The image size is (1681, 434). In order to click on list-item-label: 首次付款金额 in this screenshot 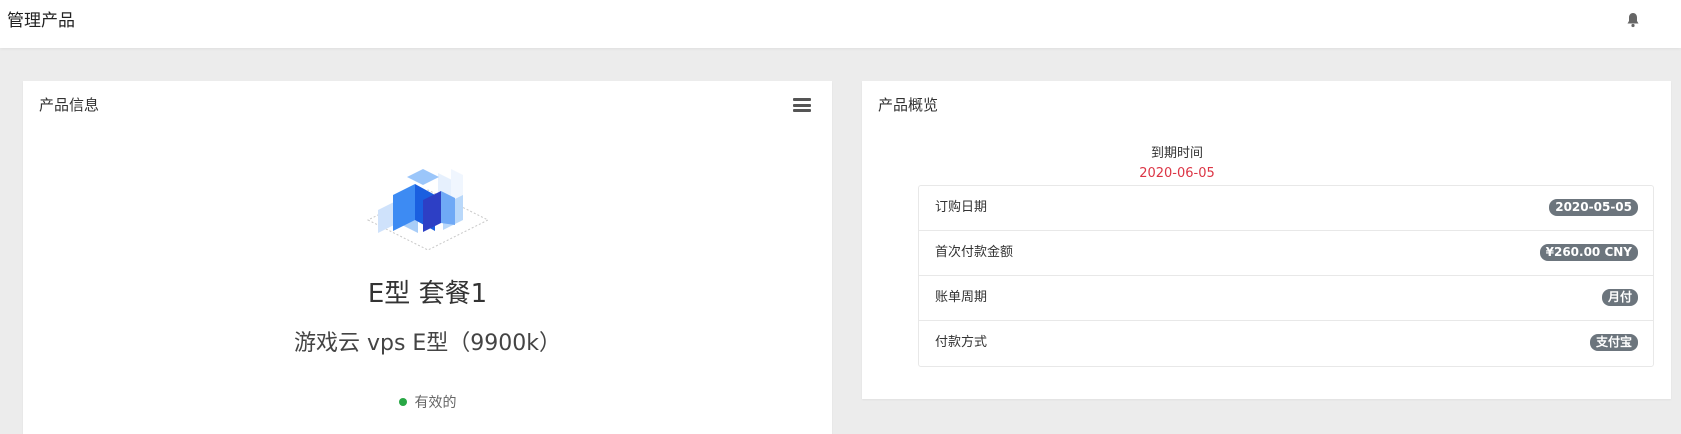, I will do `click(974, 252)`.